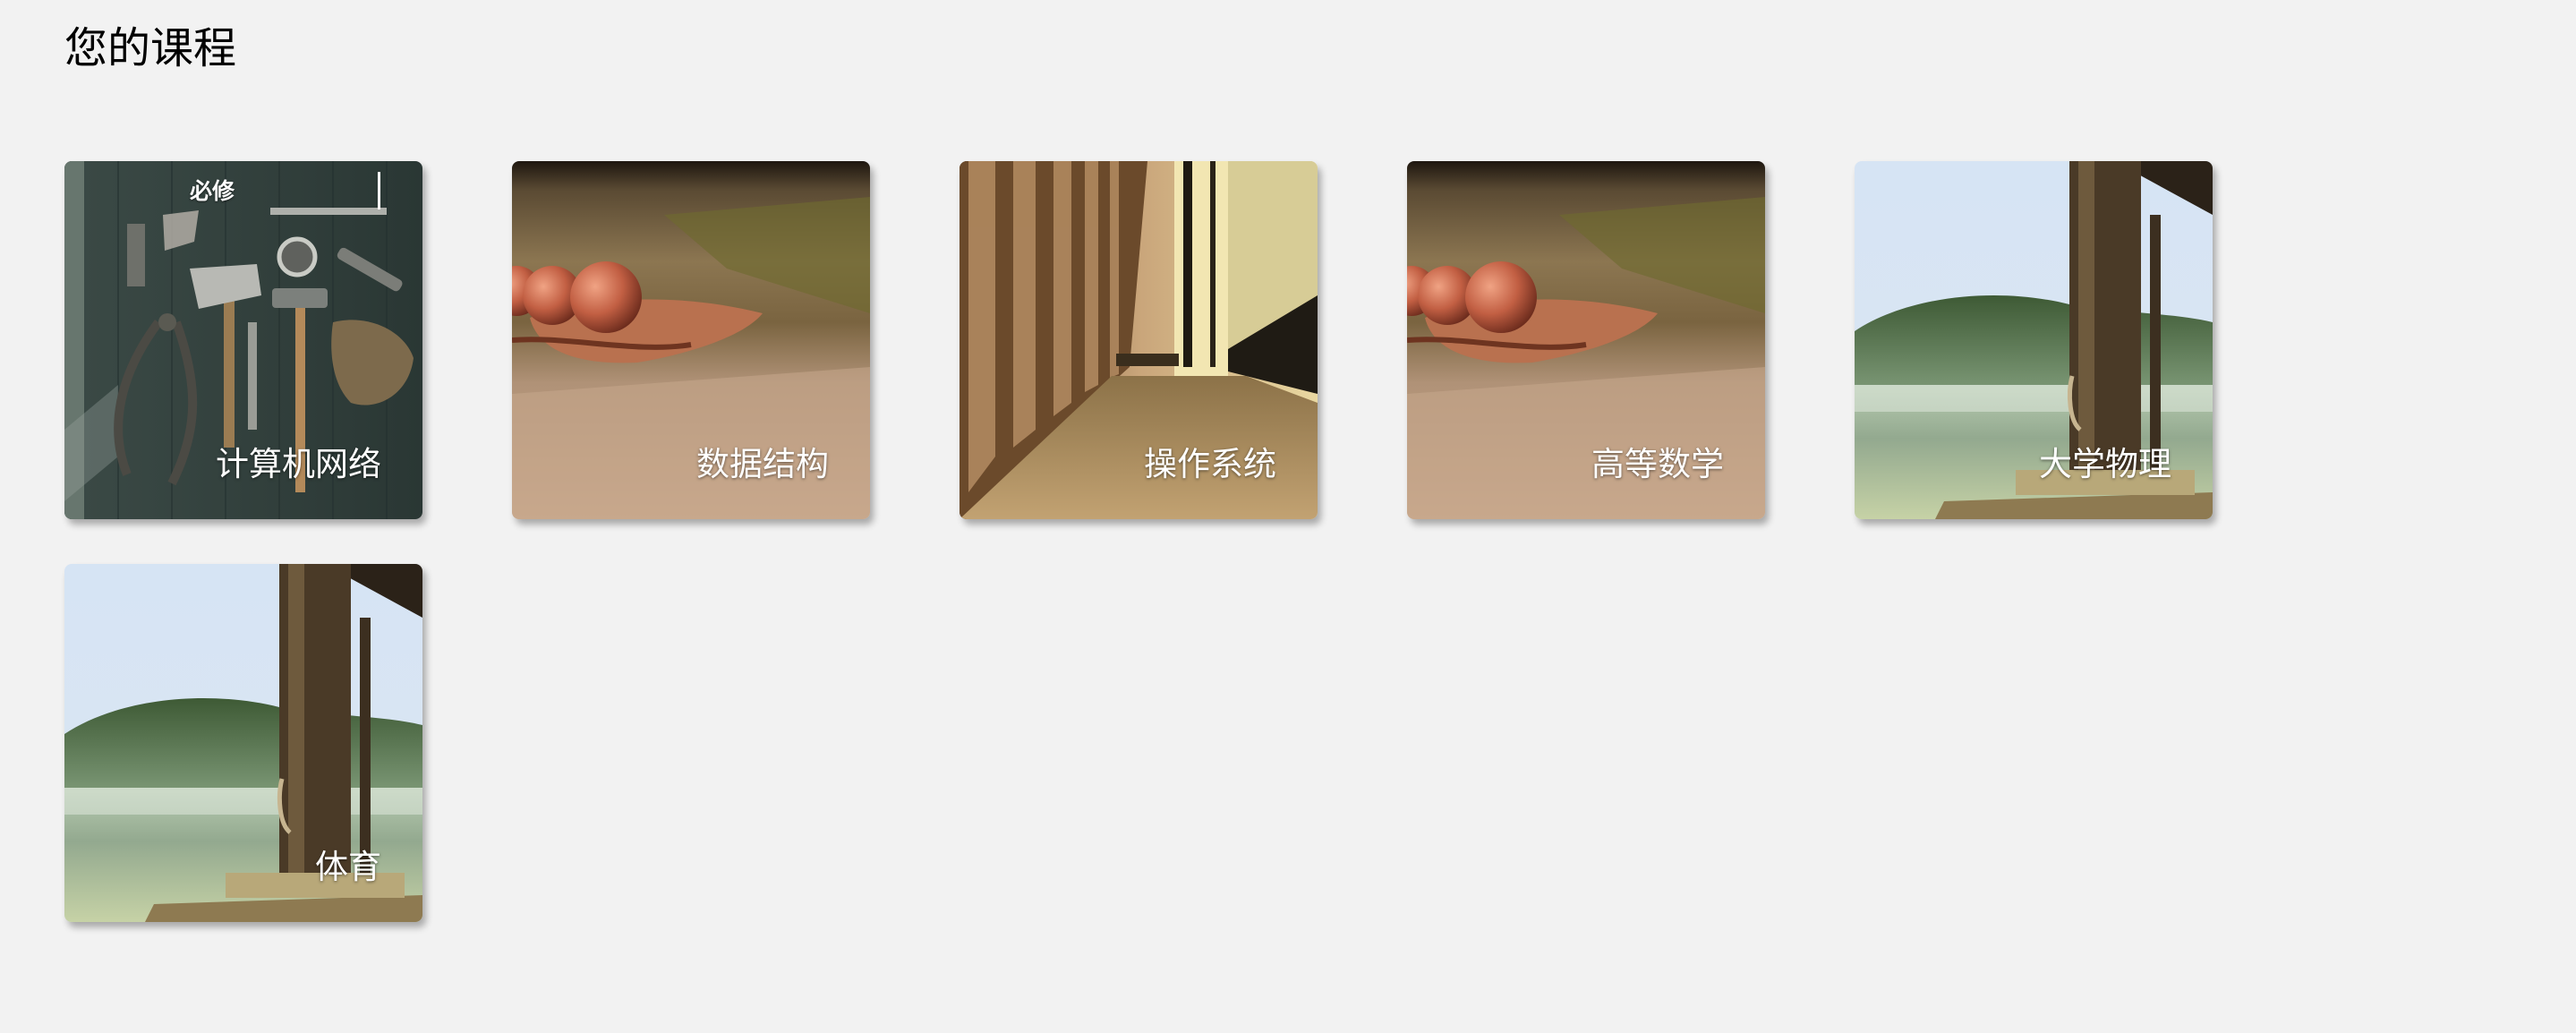 The height and width of the screenshot is (1033, 2576). Describe the element at coordinates (1657, 464) in the screenshot. I see `course-name: 高等数学` at that location.